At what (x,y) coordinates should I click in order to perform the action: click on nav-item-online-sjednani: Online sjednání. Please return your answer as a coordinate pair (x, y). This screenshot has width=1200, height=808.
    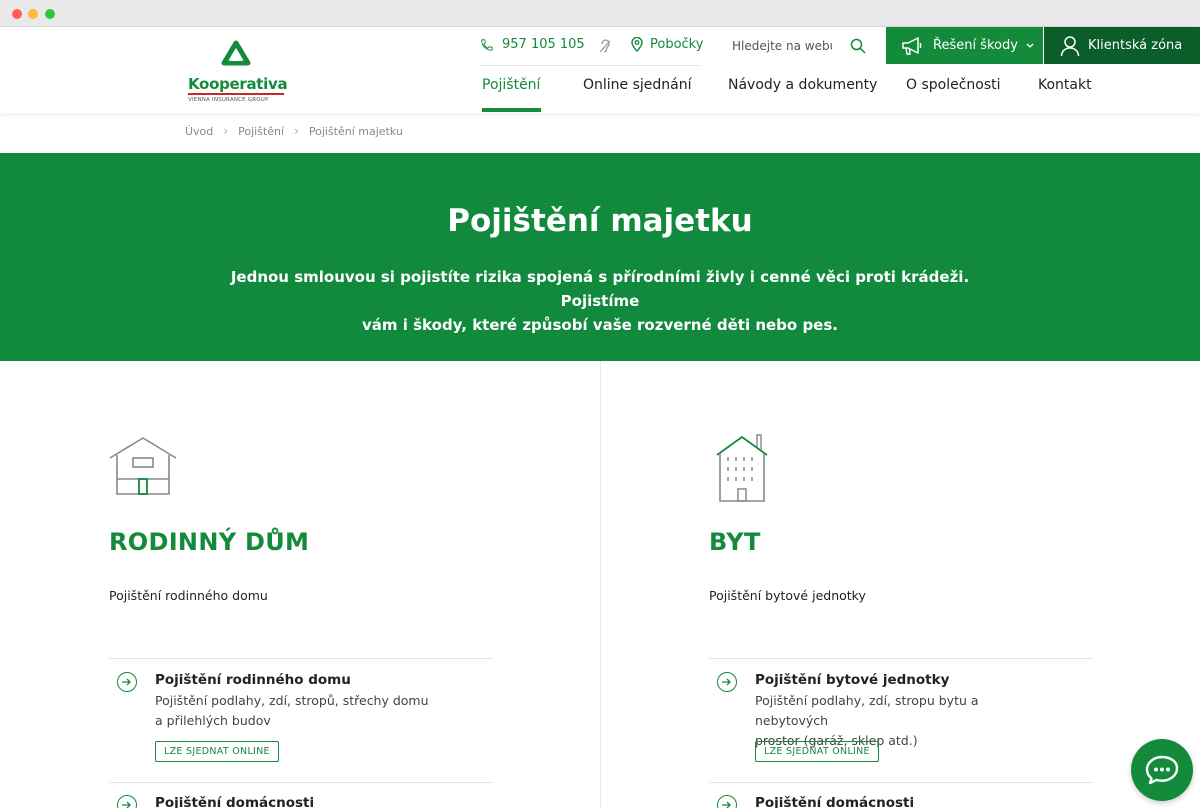
    Looking at the image, I should click on (637, 85).